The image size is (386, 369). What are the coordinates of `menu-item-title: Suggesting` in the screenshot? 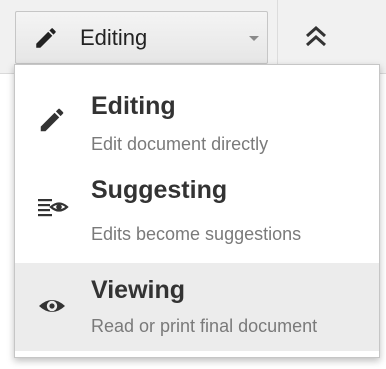 It's located at (159, 190).